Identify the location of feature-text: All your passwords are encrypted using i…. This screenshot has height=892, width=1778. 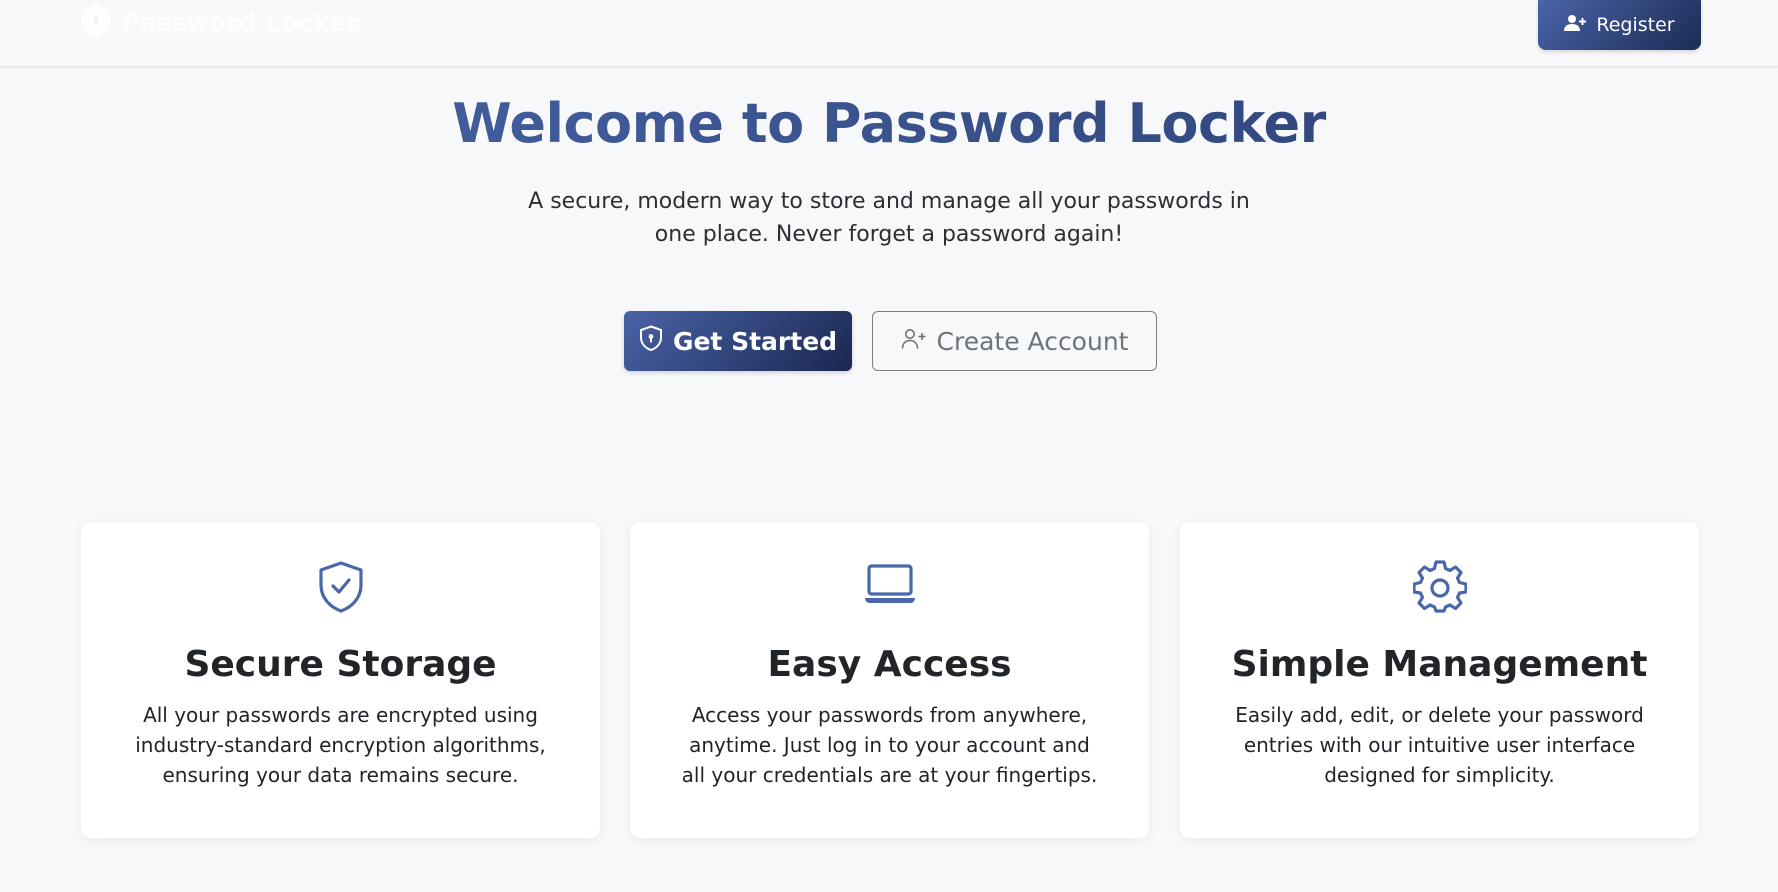
(340, 745).